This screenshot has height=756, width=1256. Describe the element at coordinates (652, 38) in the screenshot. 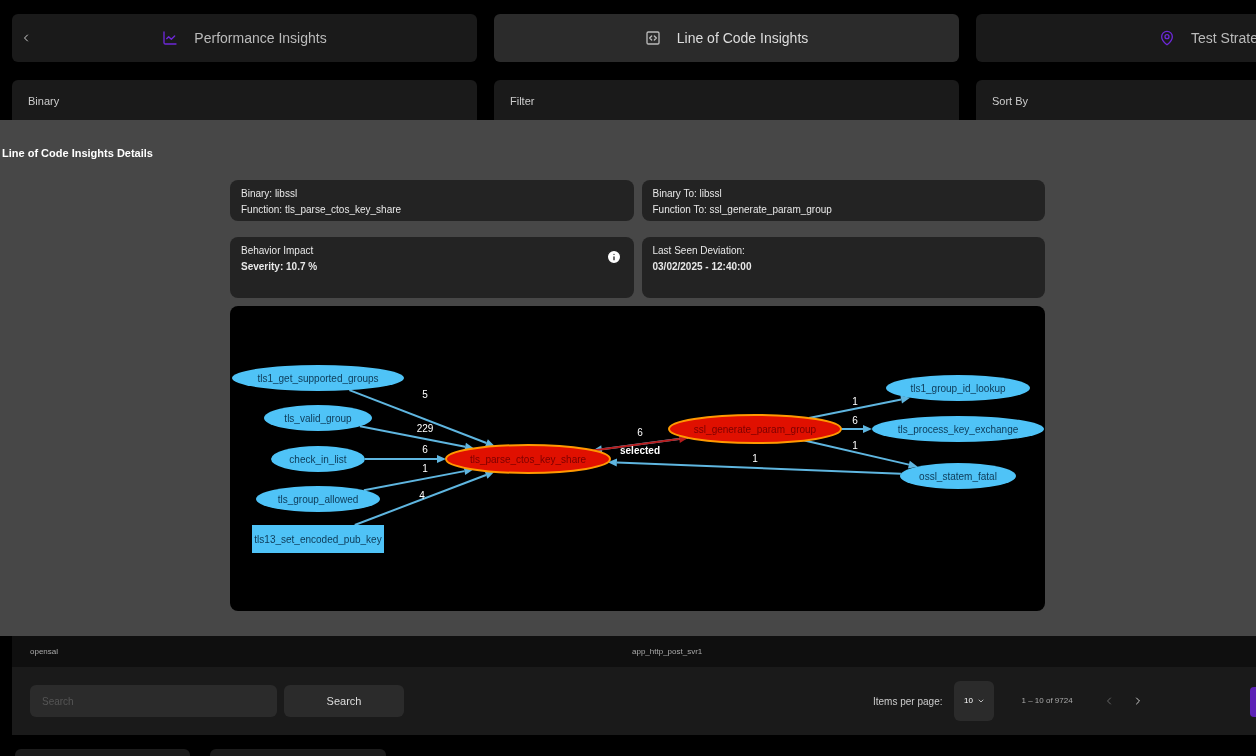

I see `code-icon` at that location.